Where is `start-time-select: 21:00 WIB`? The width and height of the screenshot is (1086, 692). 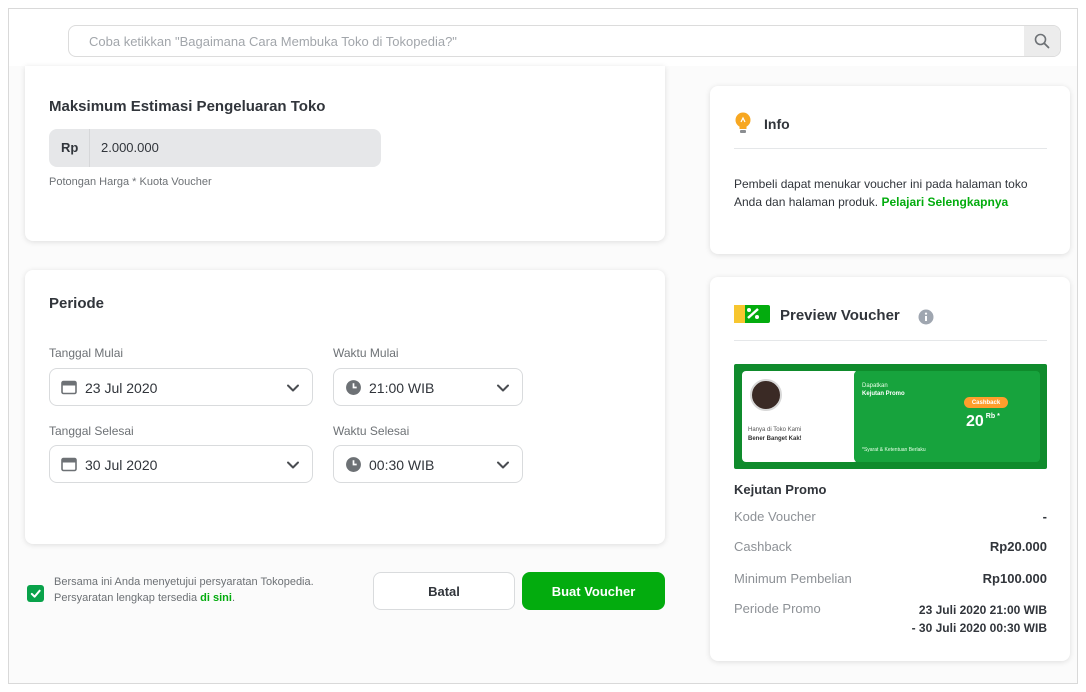
start-time-select: 21:00 WIB is located at coordinates (428, 387).